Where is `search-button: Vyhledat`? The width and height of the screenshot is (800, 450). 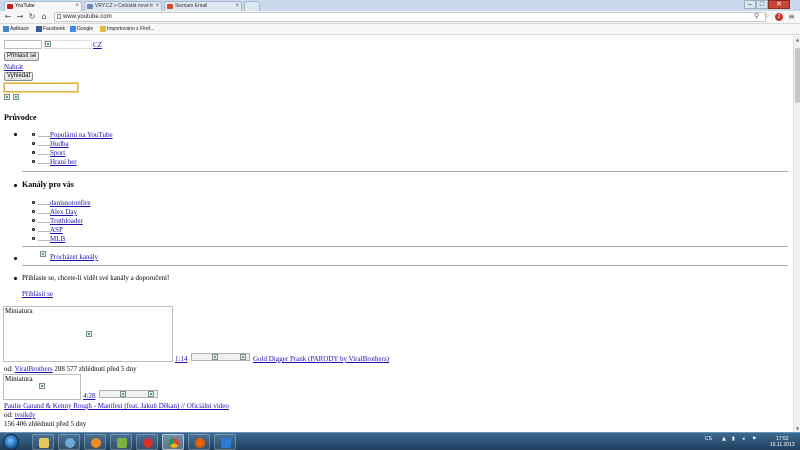
search-button: Vyhledat is located at coordinates (19, 76).